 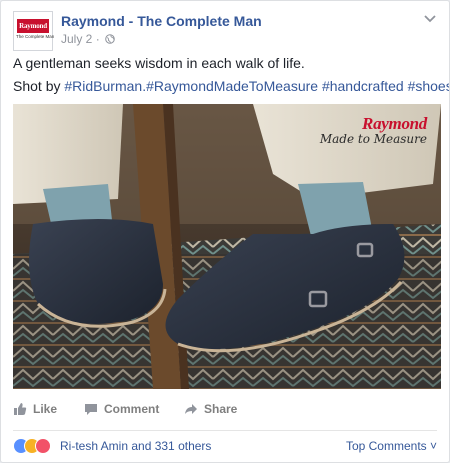 I want to click on page-name-link: Raymond - The Complete Man, so click(x=161, y=21).